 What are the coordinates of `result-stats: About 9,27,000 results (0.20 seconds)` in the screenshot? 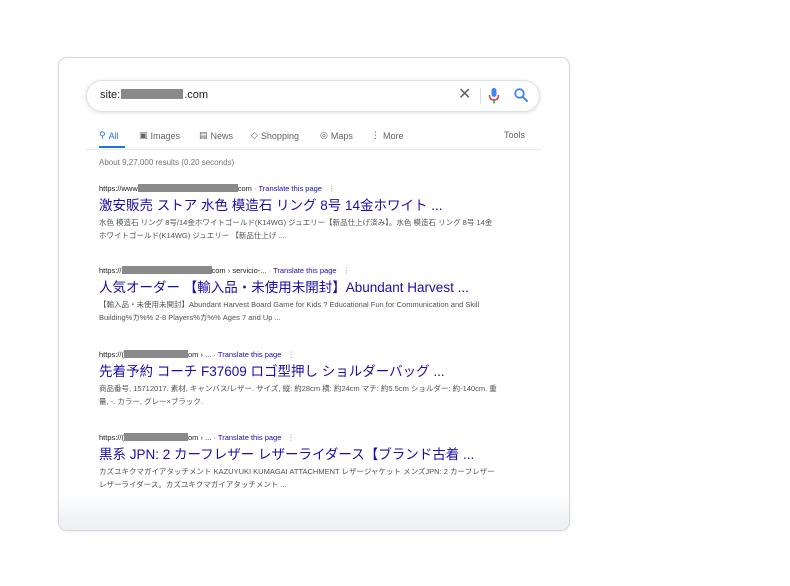 It's located at (167, 162).